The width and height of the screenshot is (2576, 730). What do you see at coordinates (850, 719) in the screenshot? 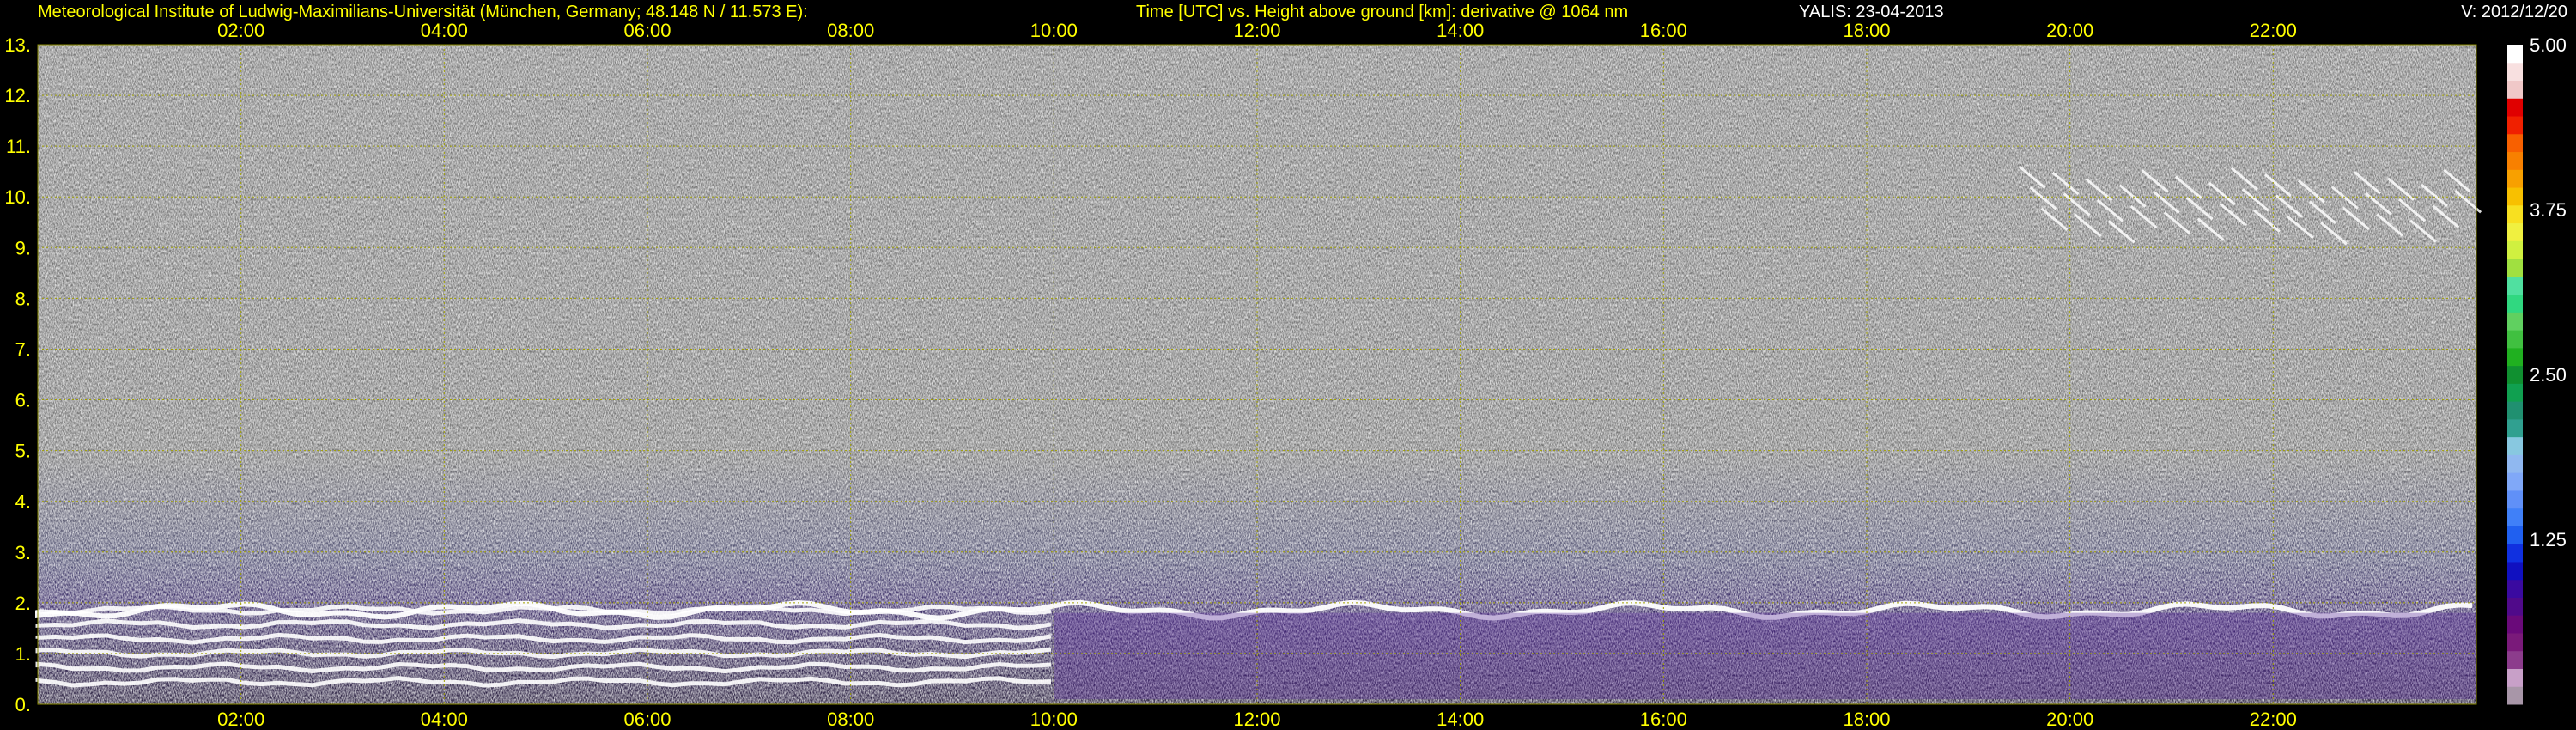
I see `x-tick-label-bottom: 08:00` at bounding box center [850, 719].